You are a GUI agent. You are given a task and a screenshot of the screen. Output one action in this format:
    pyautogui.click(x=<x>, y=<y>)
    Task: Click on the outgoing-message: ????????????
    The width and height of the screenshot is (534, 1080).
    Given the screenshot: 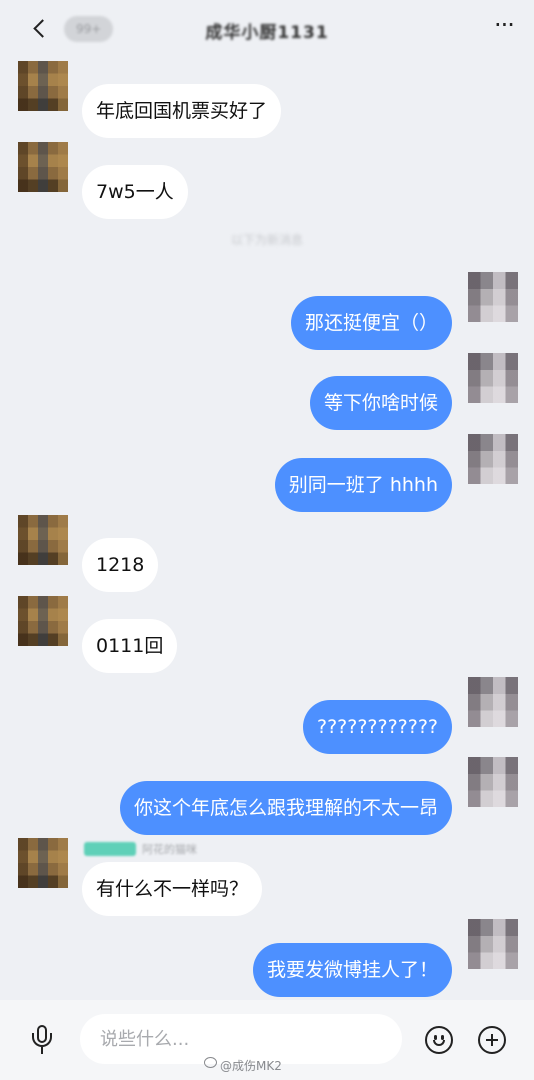 What is the action you would take?
    pyautogui.click(x=377, y=727)
    